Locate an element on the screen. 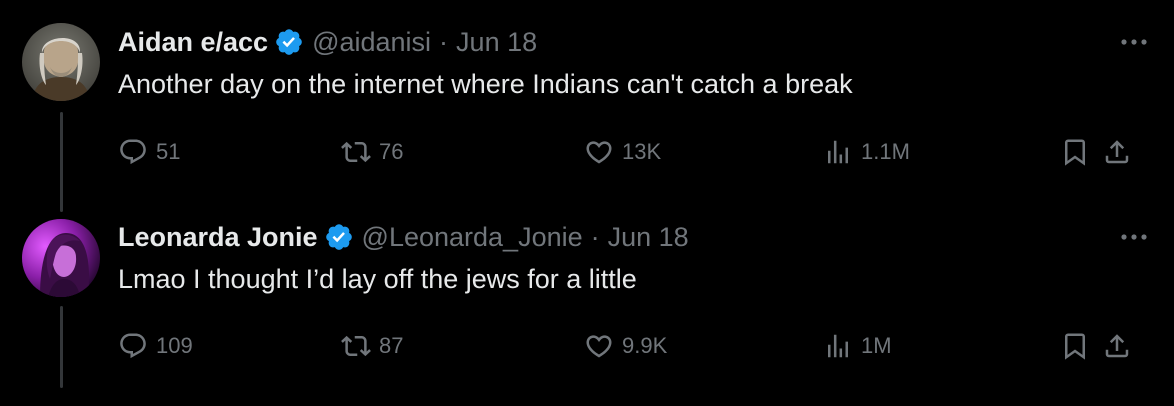  reply-count: 51 is located at coordinates (168, 151).